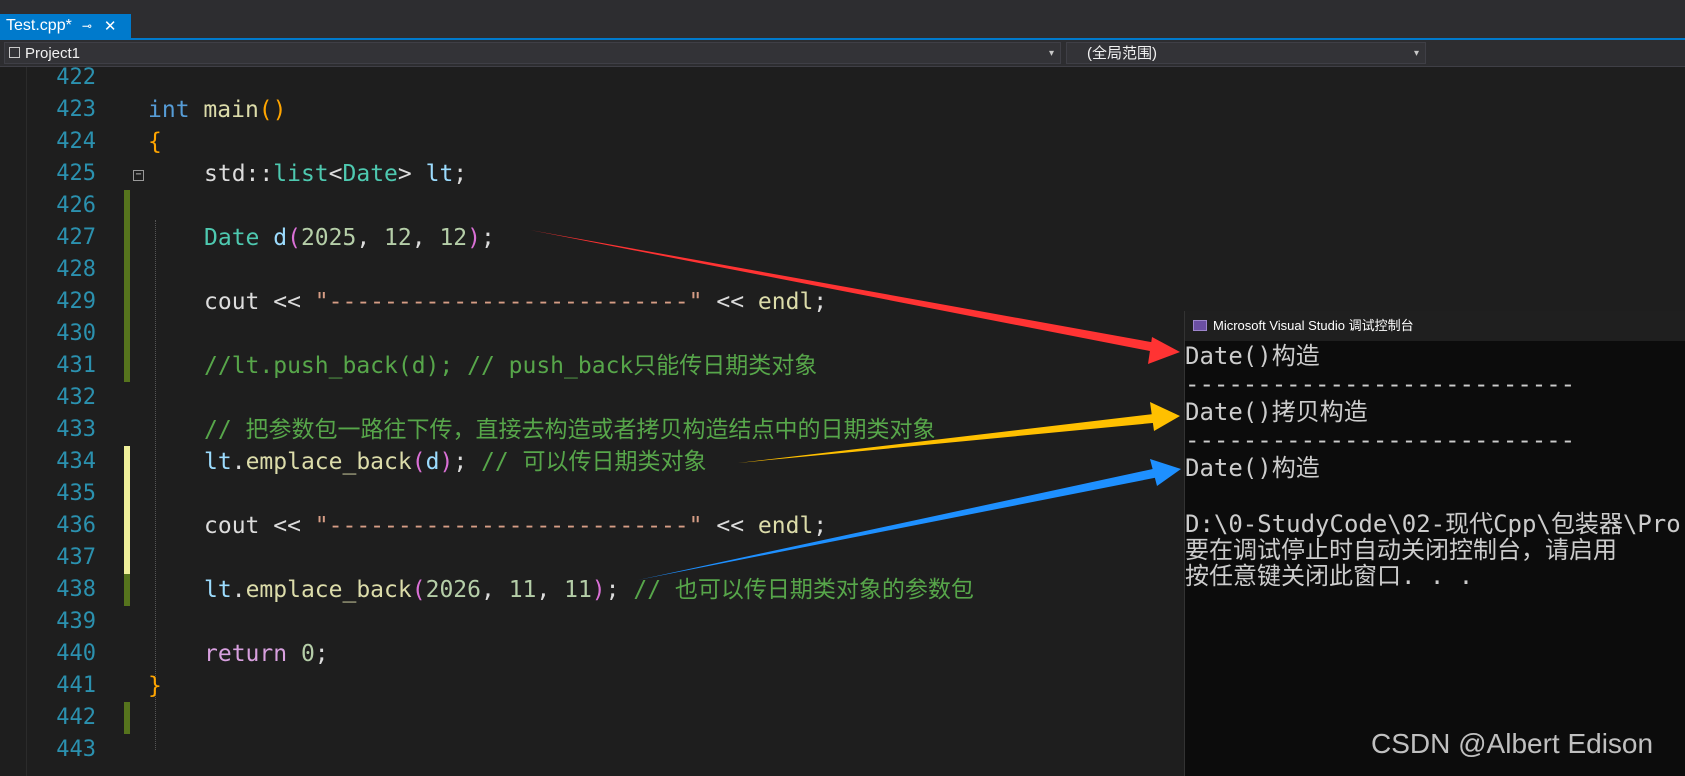 The height and width of the screenshot is (776, 1685). I want to click on line-number: 436, so click(76, 525).